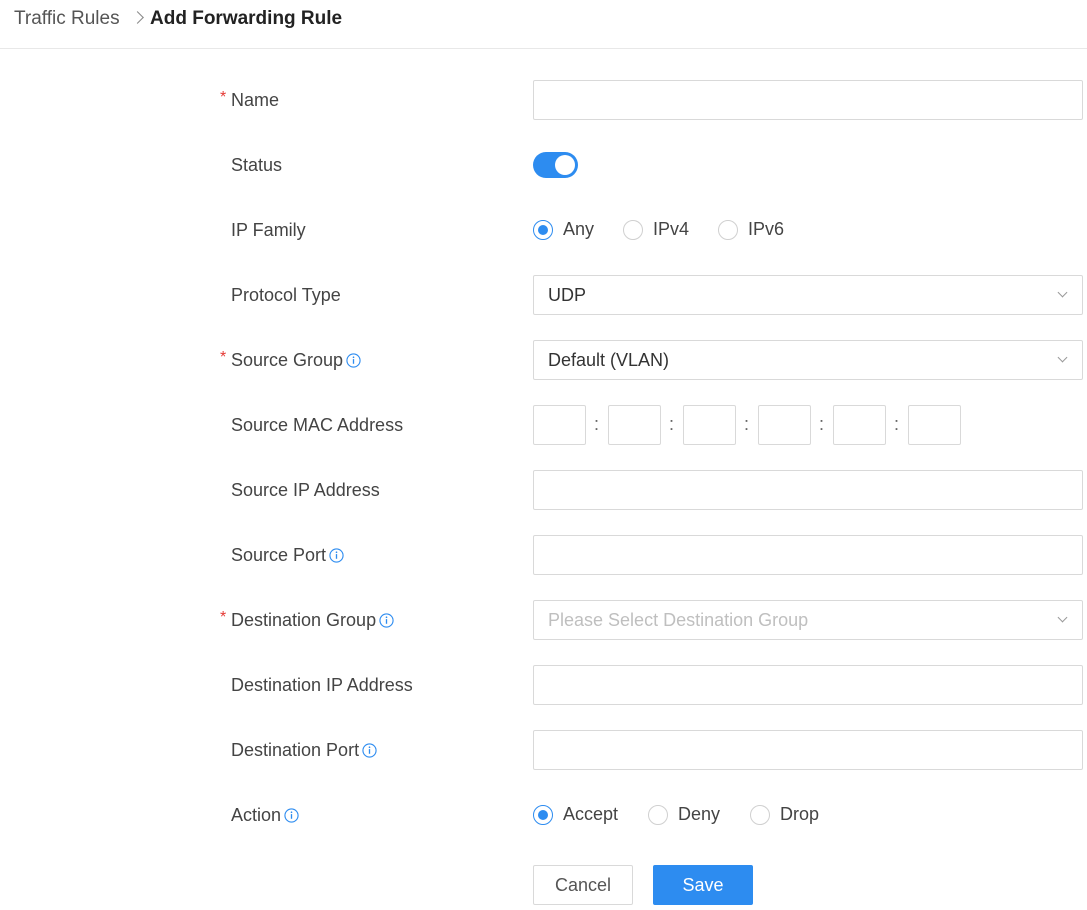  I want to click on destination-port-label-text: Destination Port, so click(295, 750).